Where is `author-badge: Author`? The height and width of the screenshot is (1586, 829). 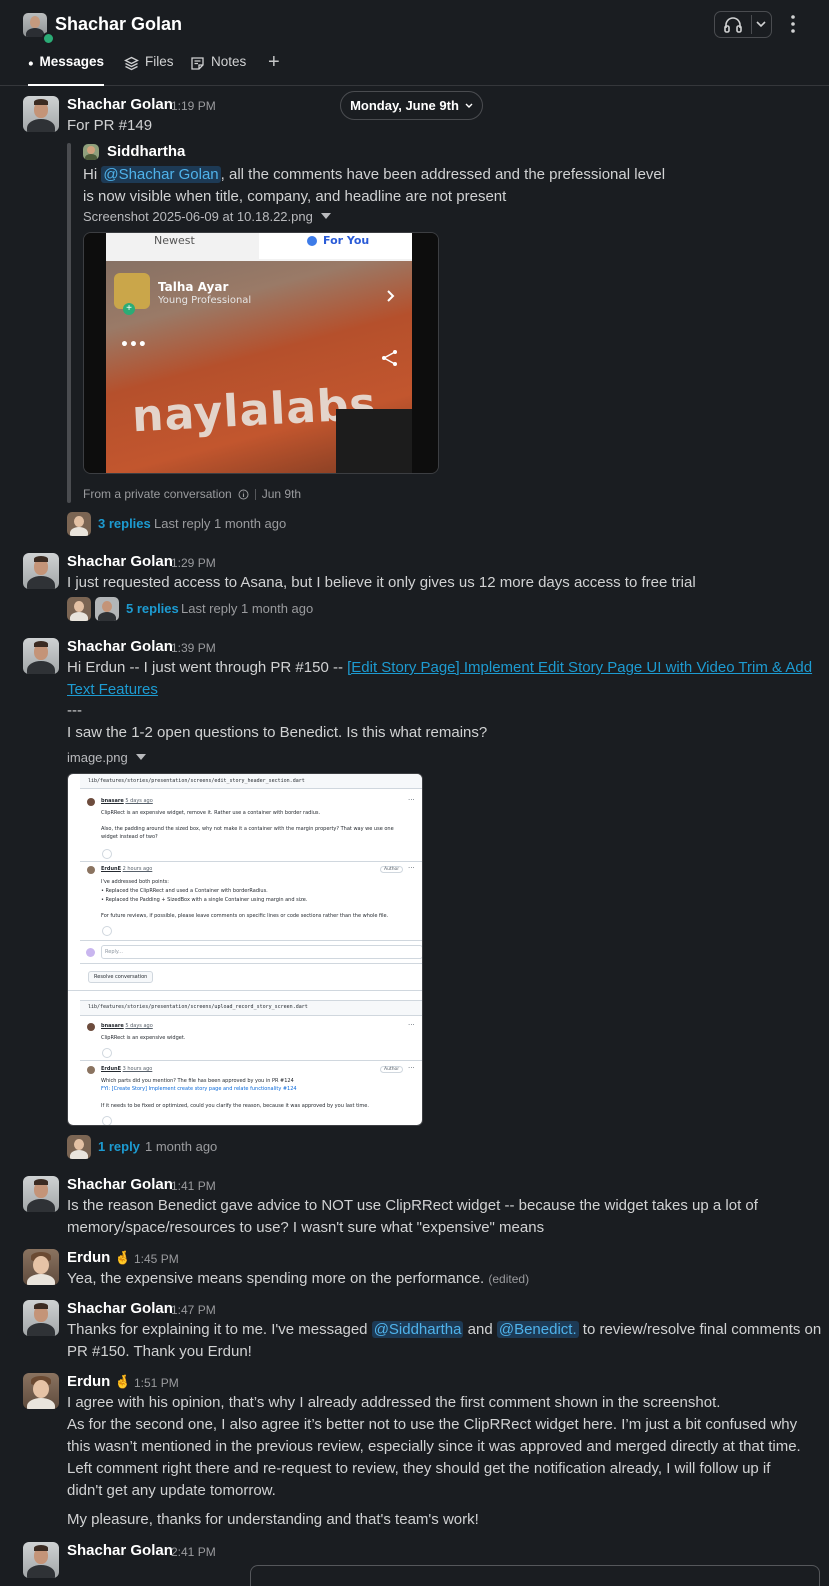 author-badge: Author is located at coordinates (392, 1069).